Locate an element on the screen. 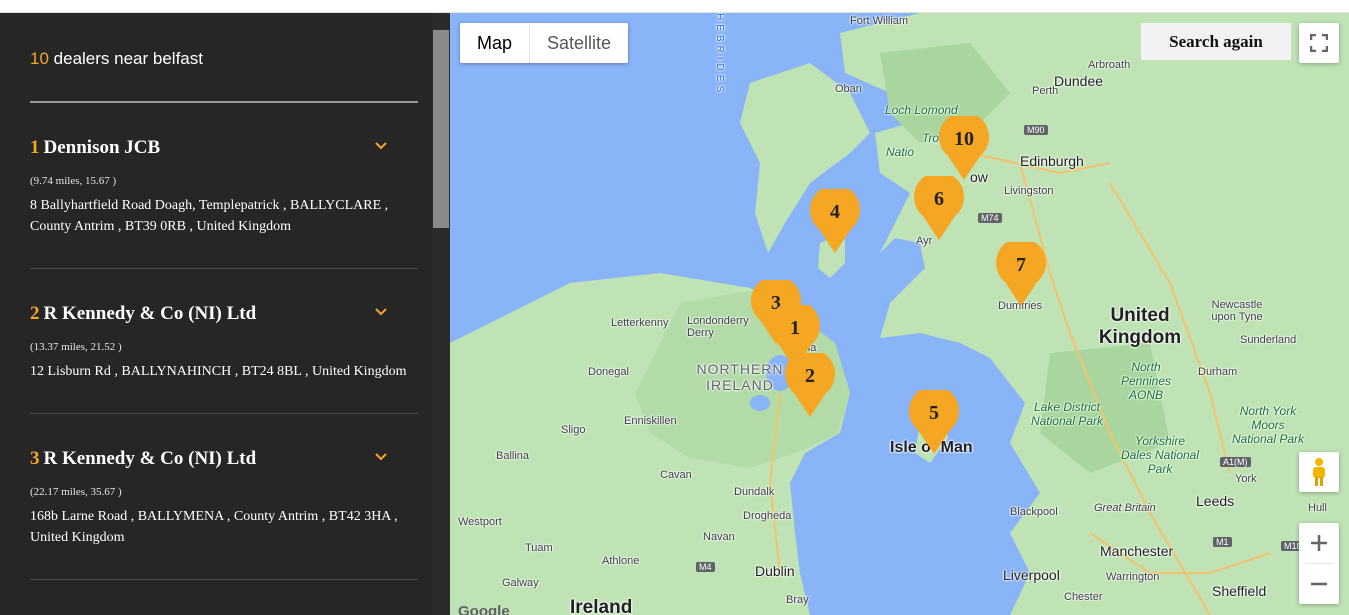 The image size is (1349, 615). map-pin: 7 is located at coordinates (1021, 272).